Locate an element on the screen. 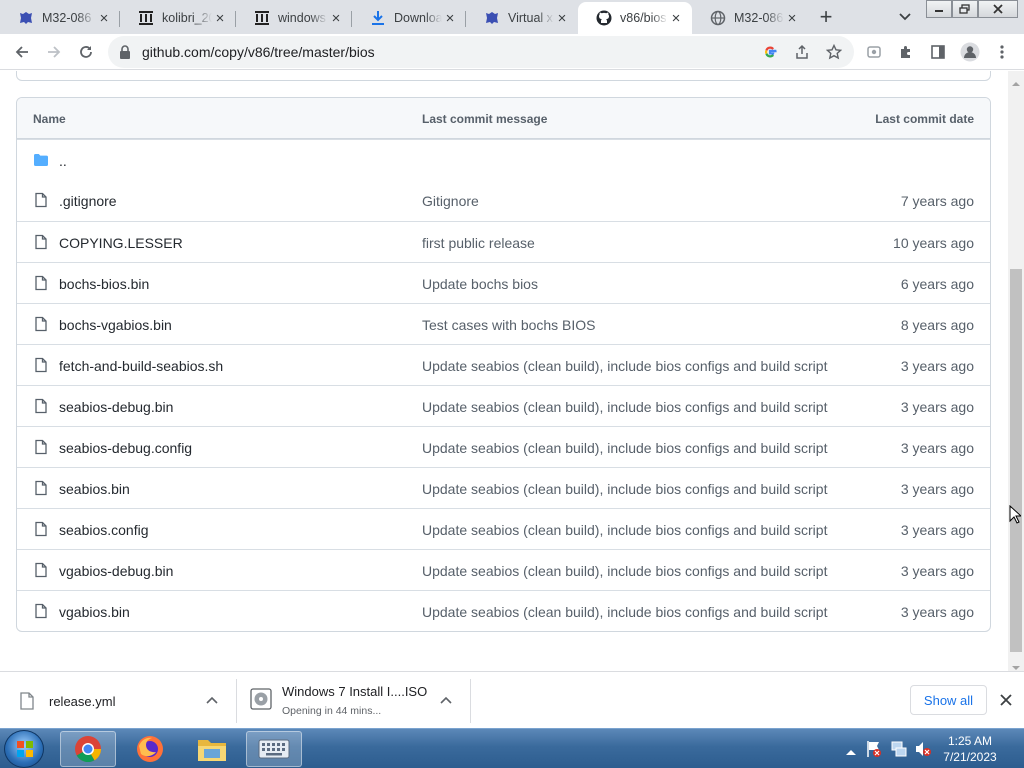 Image resolution: width=1024 pixels, height=768 pixels. file-name-link: bochs-bios.bin is located at coordinates (104, 284).